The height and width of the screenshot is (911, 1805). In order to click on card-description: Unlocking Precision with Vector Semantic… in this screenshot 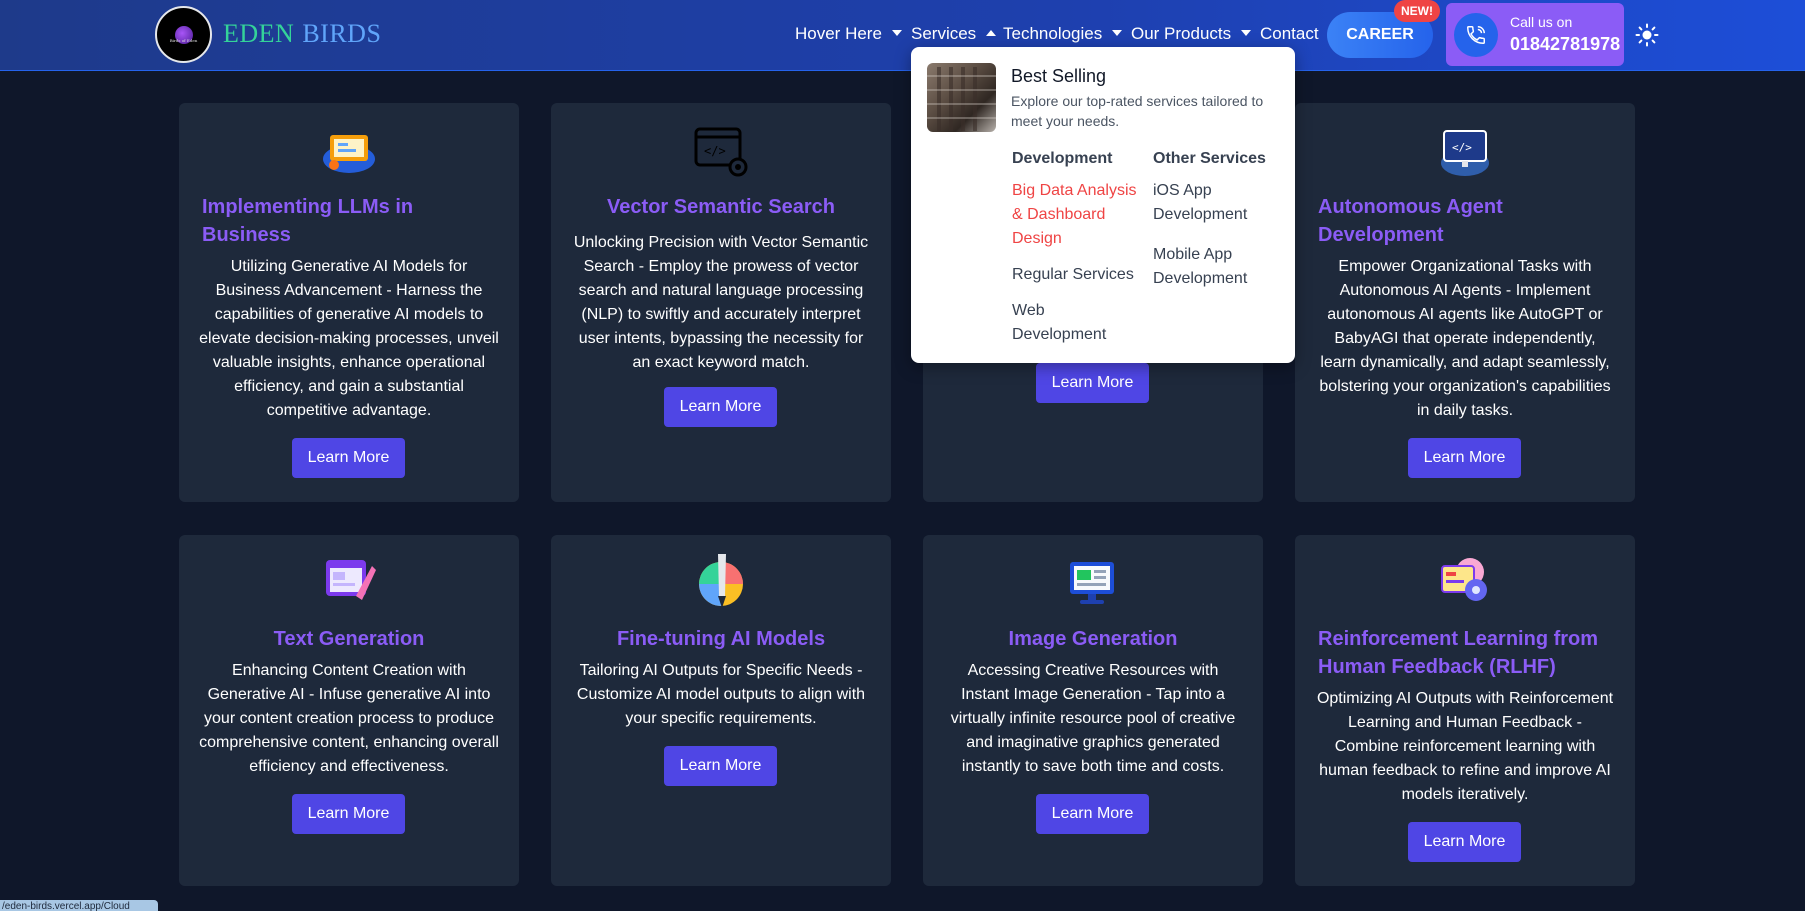, I will do `click(721, 302)`.